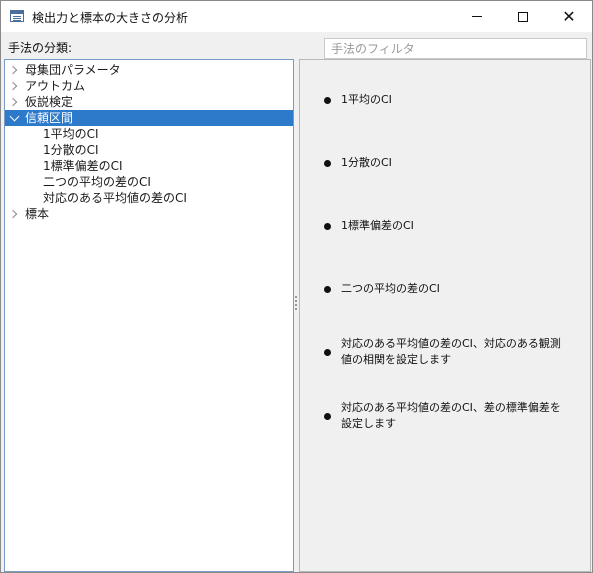  I want to click on method-category-label: 手法の分類:, so click(40, 48).